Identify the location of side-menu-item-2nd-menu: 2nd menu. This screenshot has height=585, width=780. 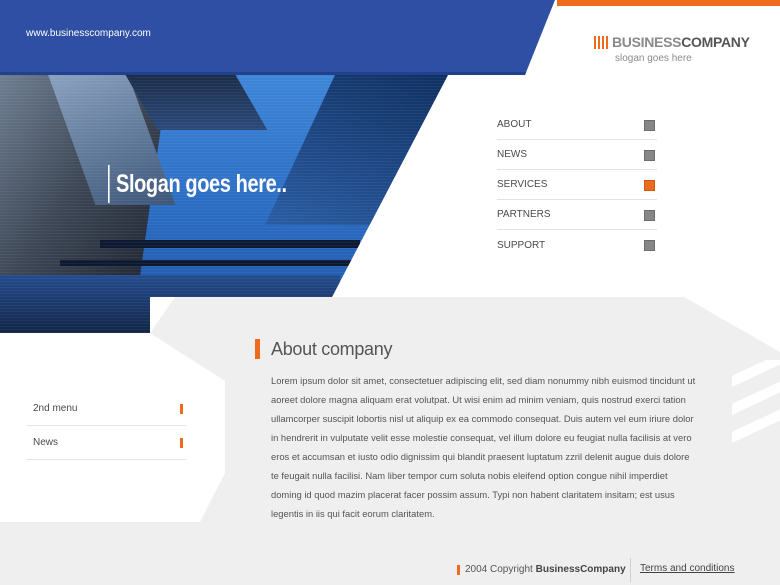
(106, 409).